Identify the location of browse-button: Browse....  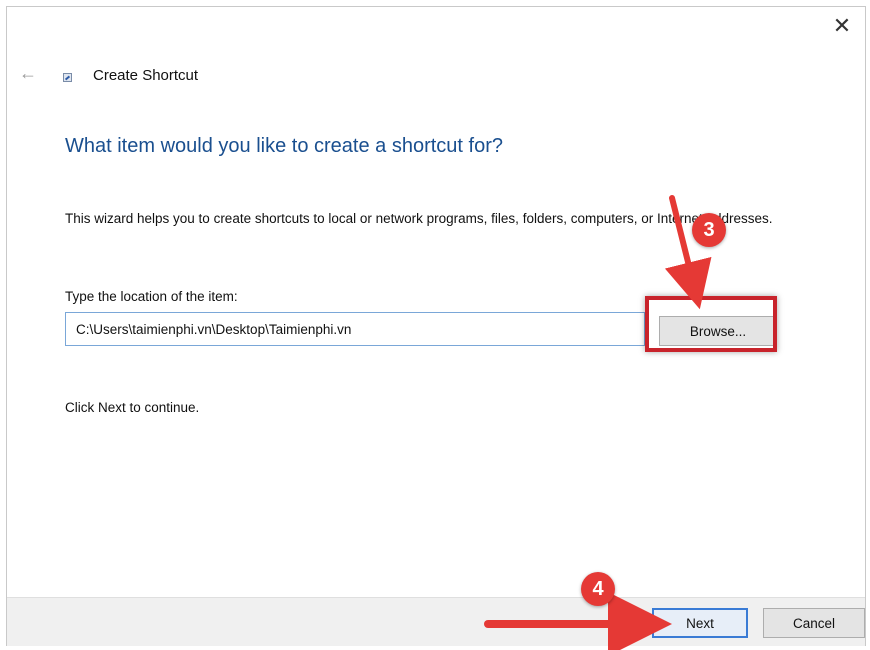
(718, 331).